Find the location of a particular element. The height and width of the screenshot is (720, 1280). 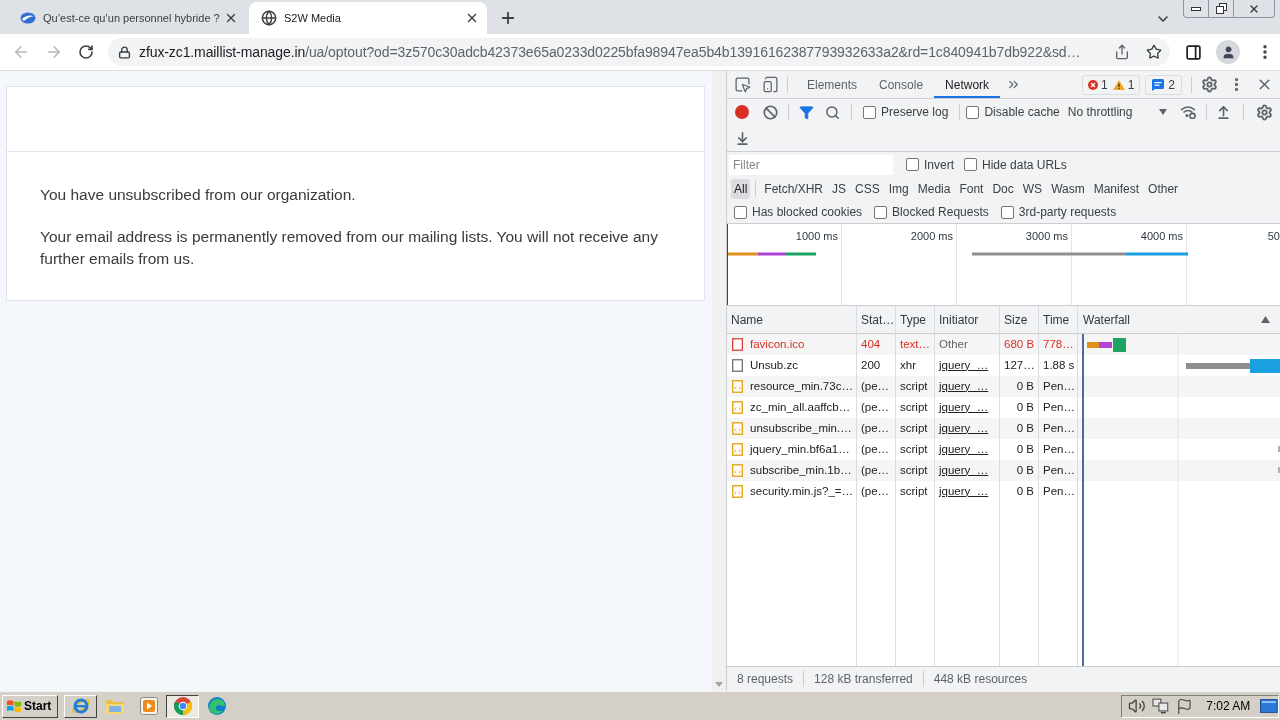

type-filter-button: Font is located at coordinates (971, 189).